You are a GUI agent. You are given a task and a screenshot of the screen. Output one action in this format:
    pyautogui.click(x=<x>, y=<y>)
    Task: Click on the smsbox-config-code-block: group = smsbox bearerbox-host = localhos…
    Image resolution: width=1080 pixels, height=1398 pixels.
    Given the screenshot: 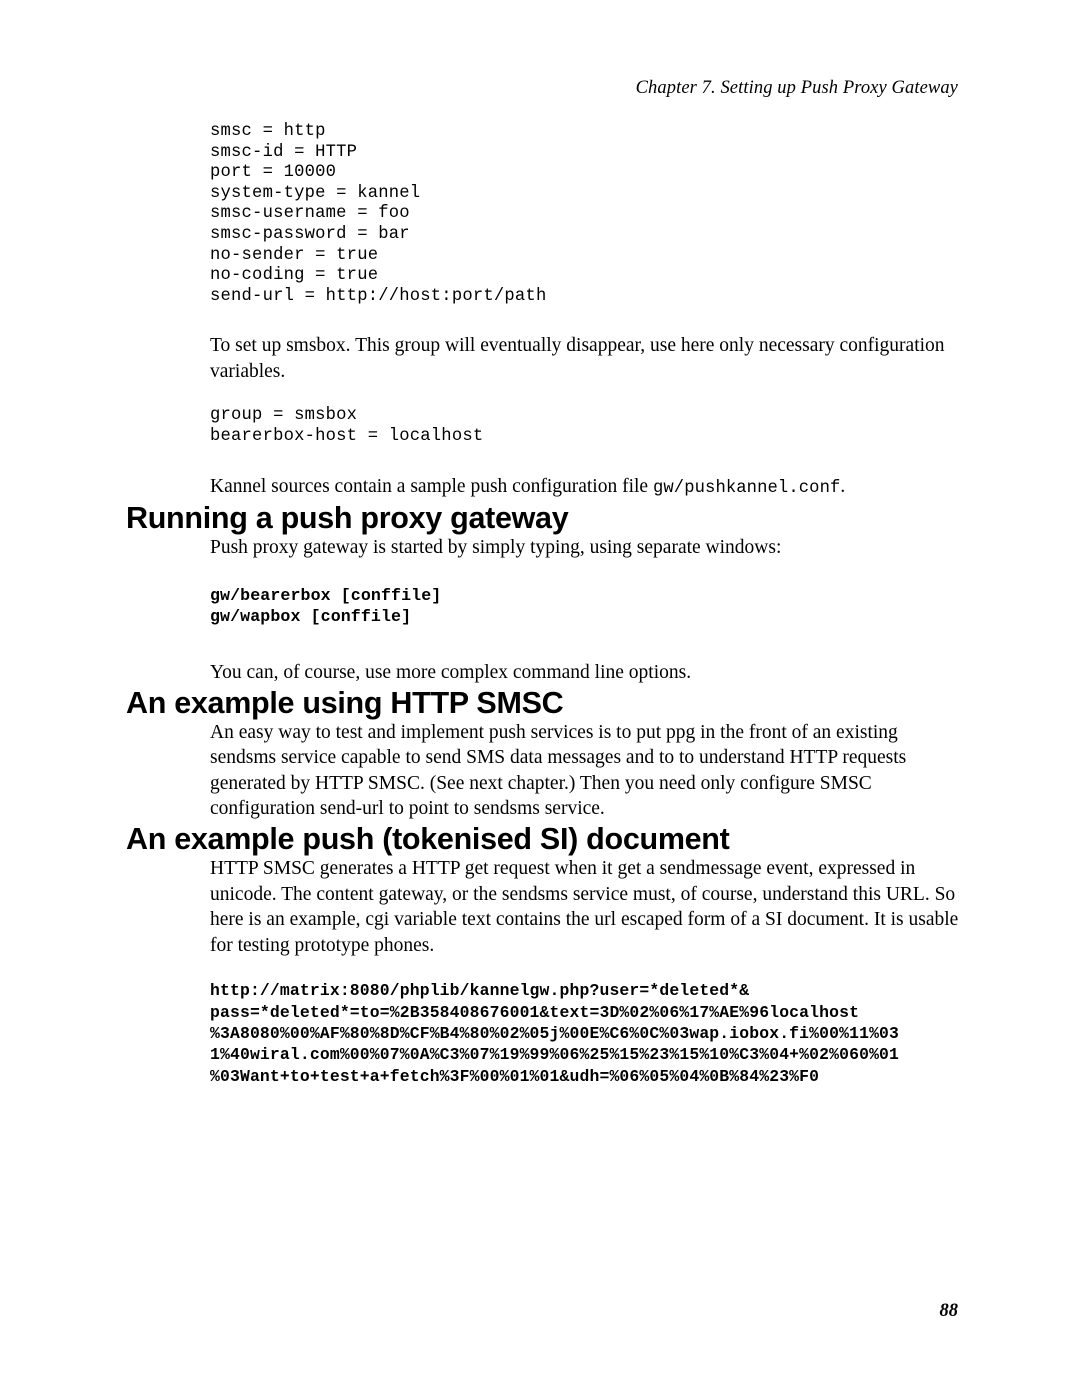 What is the action you would take?
    pyautogui.click(x=347, y=426)
    